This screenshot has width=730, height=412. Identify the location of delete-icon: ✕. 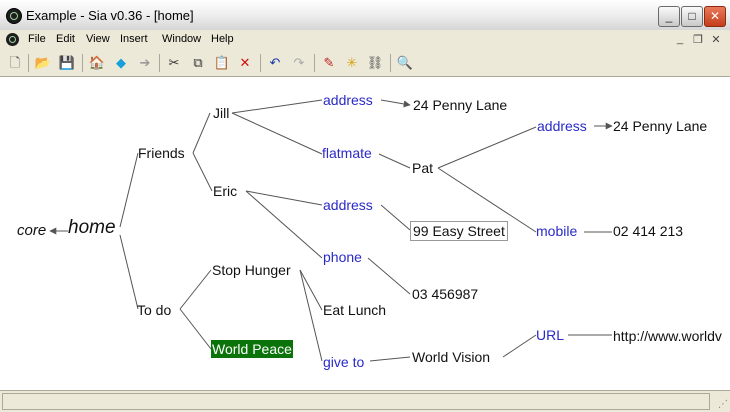
(245, 63).